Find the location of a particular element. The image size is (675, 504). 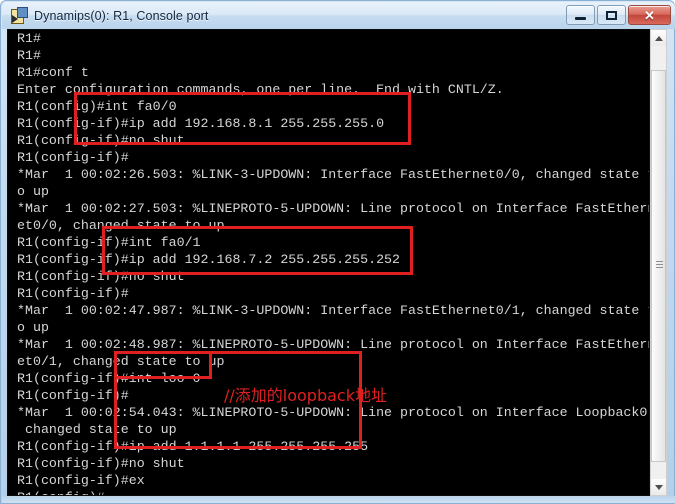

minimize-icon is located at coordinates (580, 18).